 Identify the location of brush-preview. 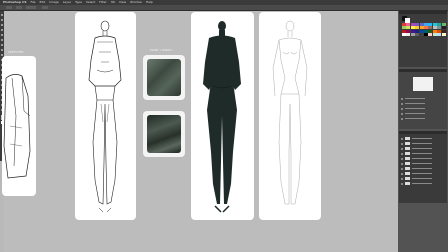
(423, 84).